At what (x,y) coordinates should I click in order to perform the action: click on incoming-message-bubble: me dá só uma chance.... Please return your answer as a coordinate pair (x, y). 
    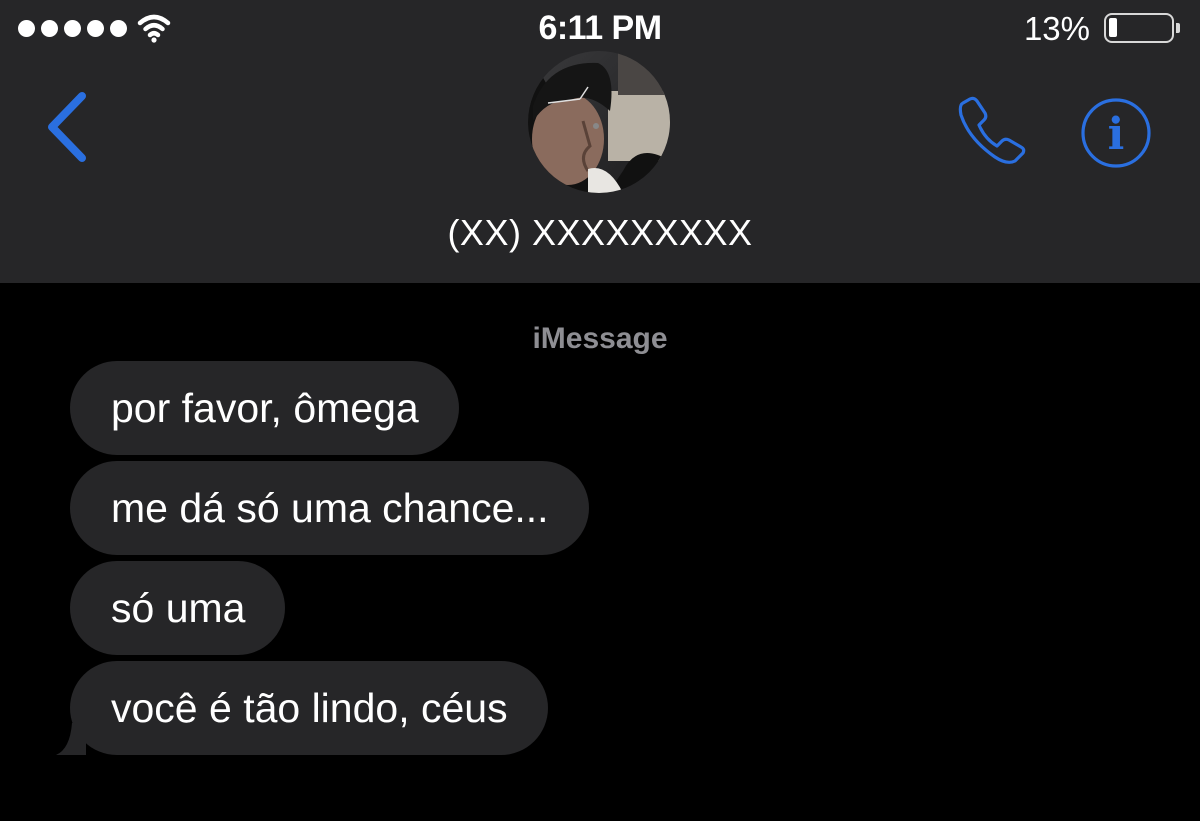
    Looking at the image, I should click on (329, 508).